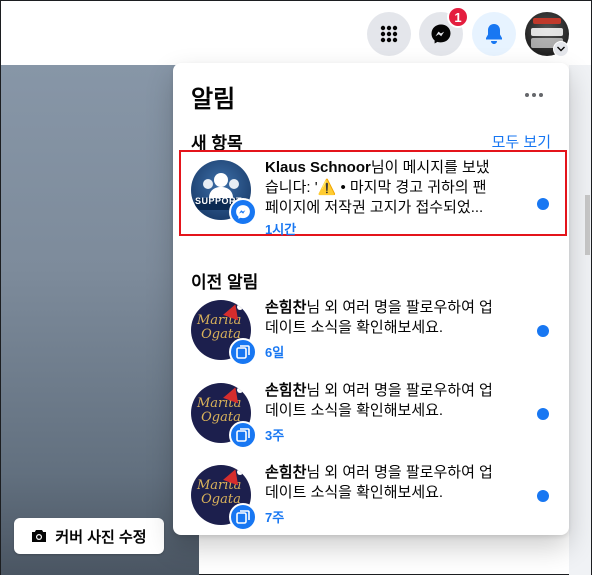  I want to click on notification-time: 3주, so click(275, 435).